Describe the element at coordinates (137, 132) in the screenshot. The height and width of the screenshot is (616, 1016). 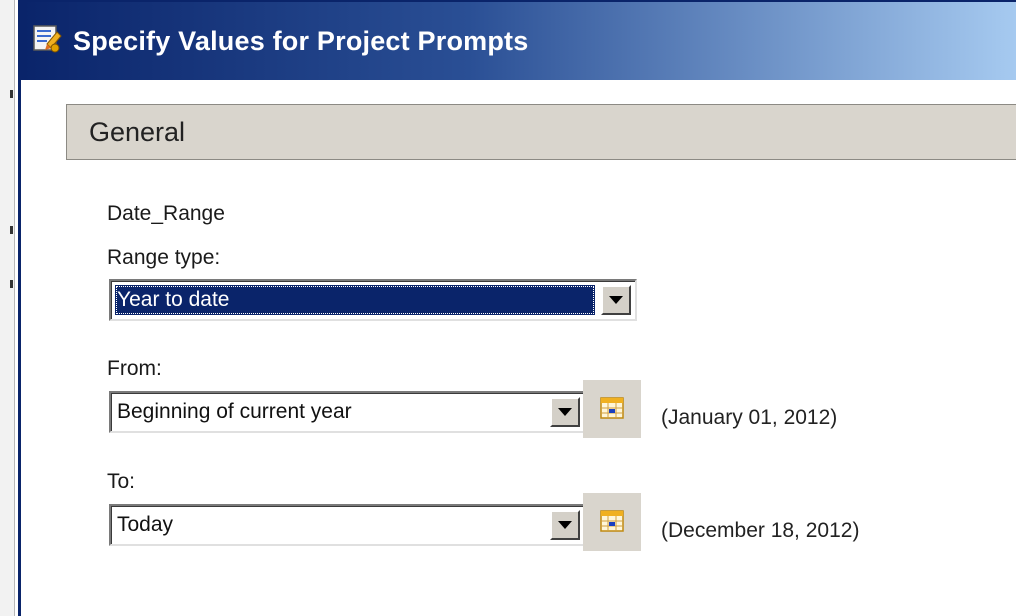
I see `section-title: General` at that location.